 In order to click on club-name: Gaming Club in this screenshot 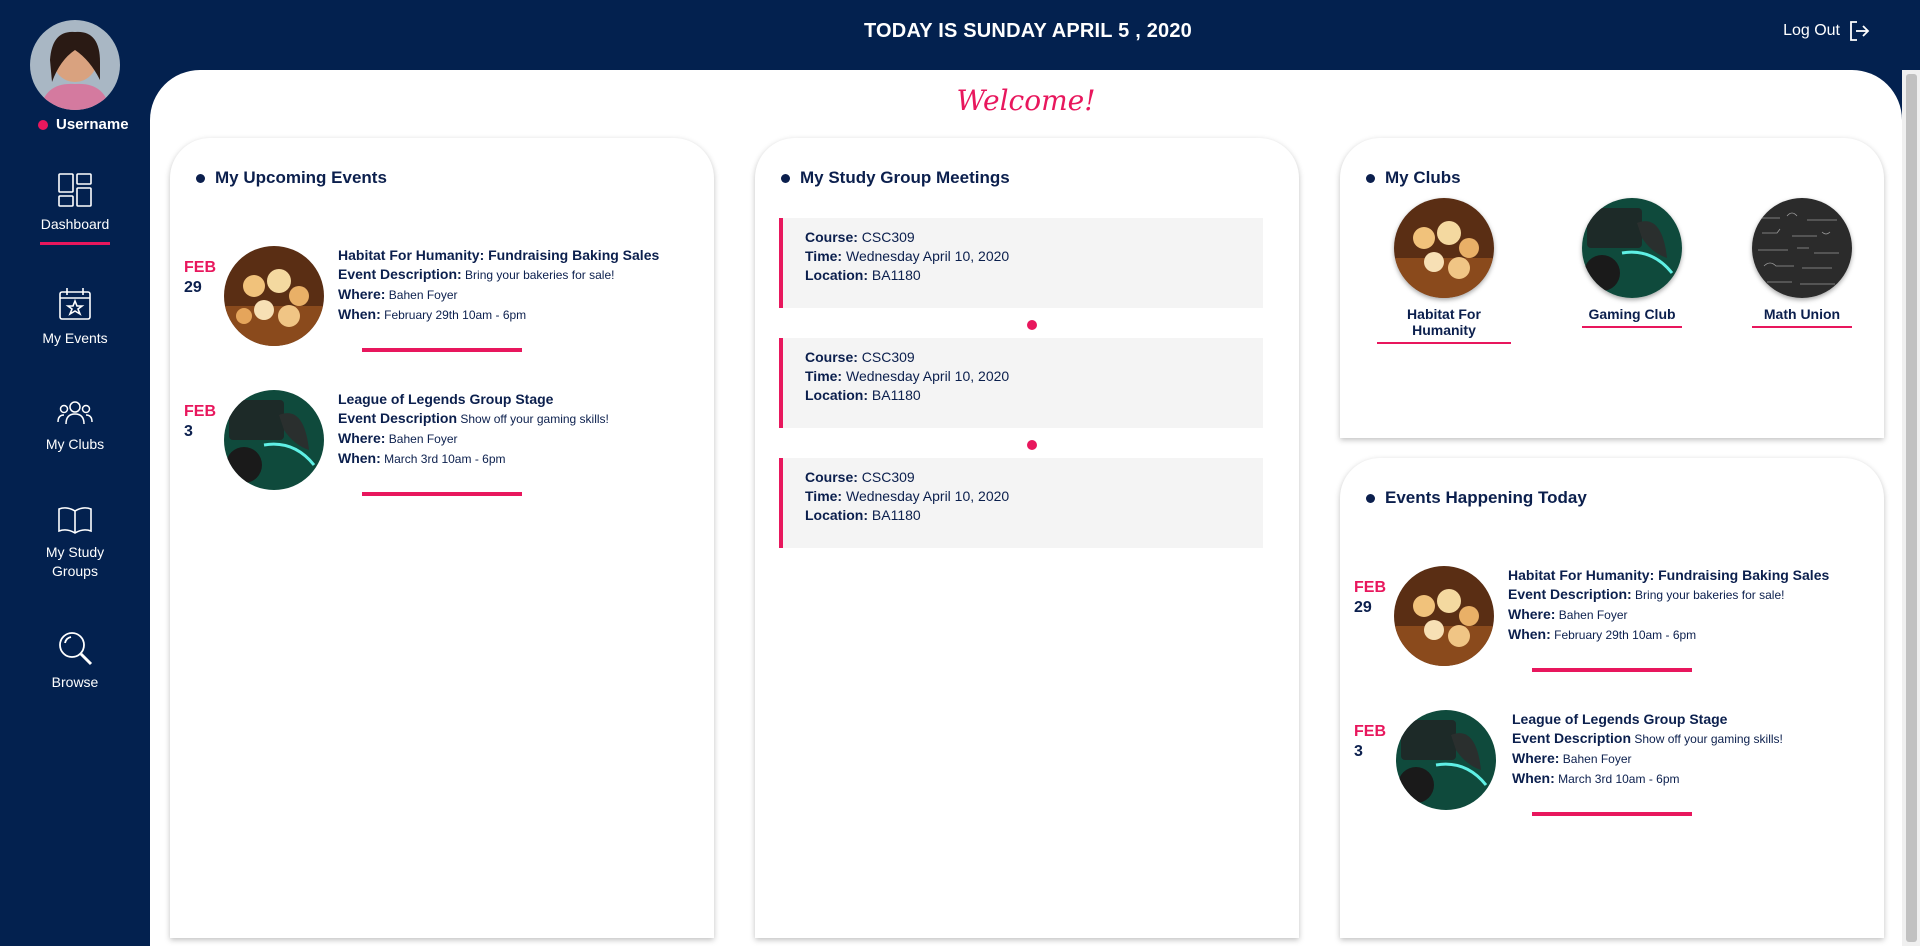, I will do `click(1632, 314)`.